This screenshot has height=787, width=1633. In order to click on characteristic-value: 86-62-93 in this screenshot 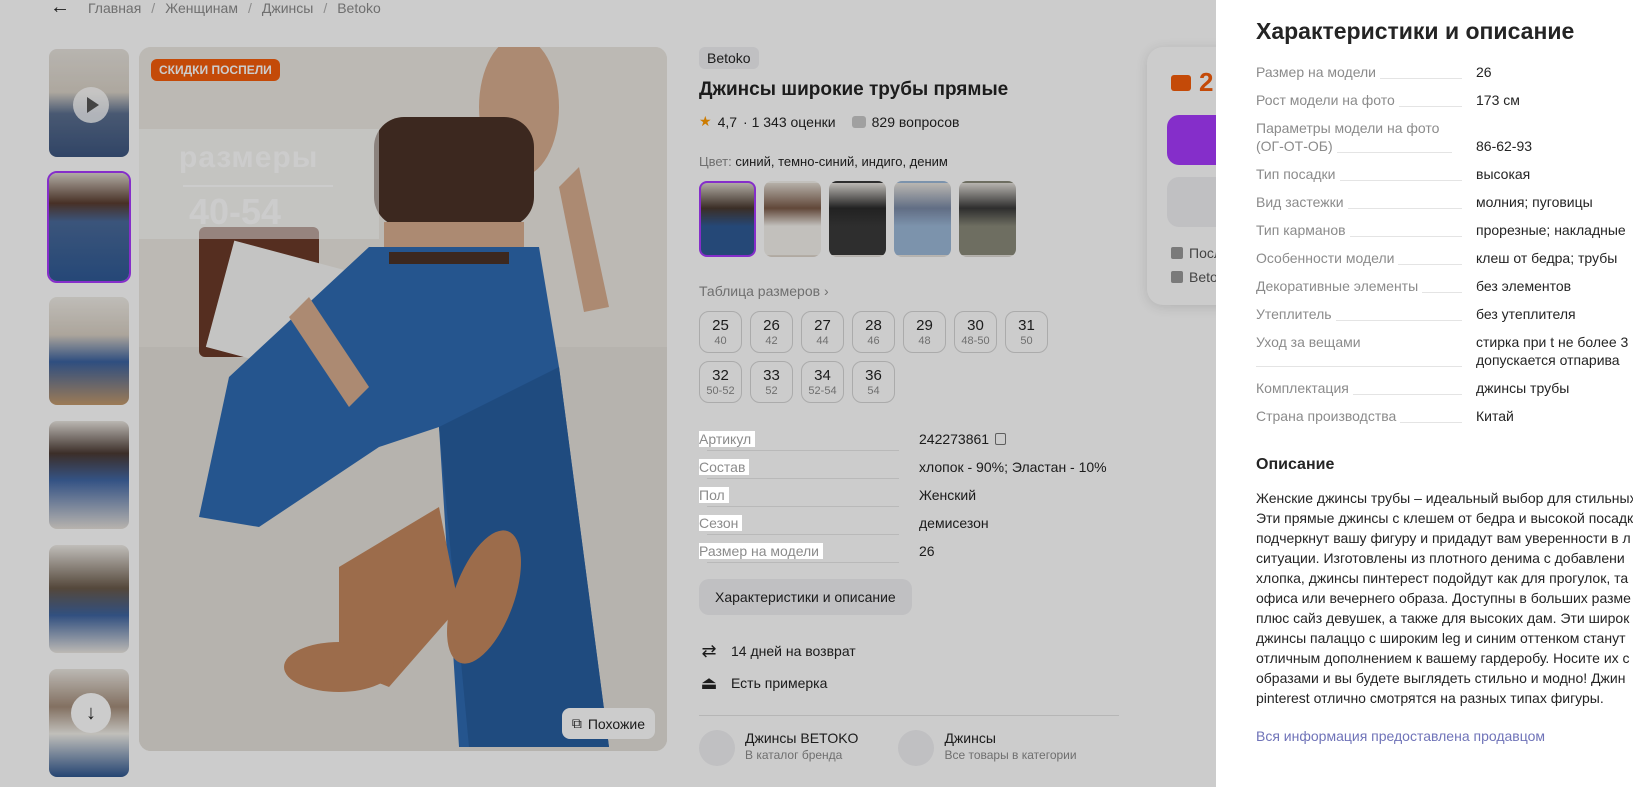, I will do `click(1504, 146)`.